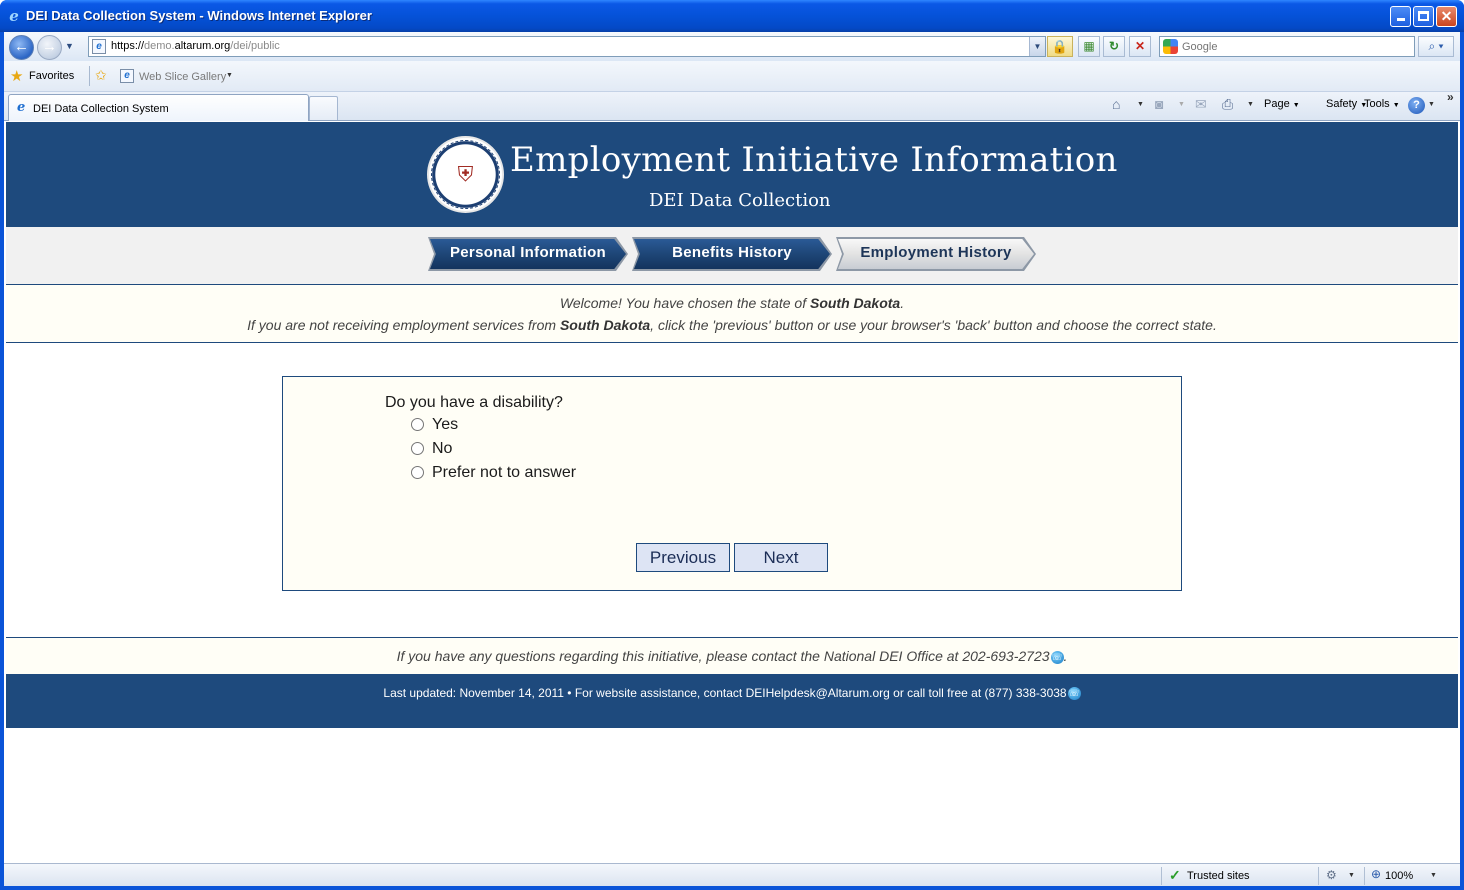 The height and width of the screenshot is (890, 1464). I want to click on protected-mode-icon: ⚙, so click(1331, 875).